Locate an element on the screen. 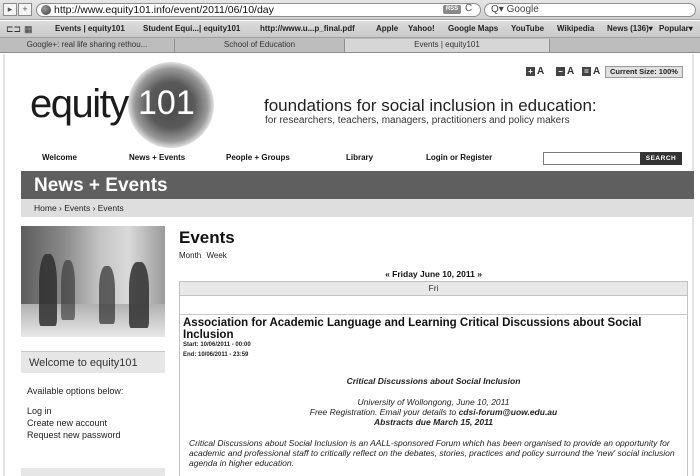 The height and width of the screenshot is (476, 700). create-account-link: Create new account is located at coordinates (67, 423).